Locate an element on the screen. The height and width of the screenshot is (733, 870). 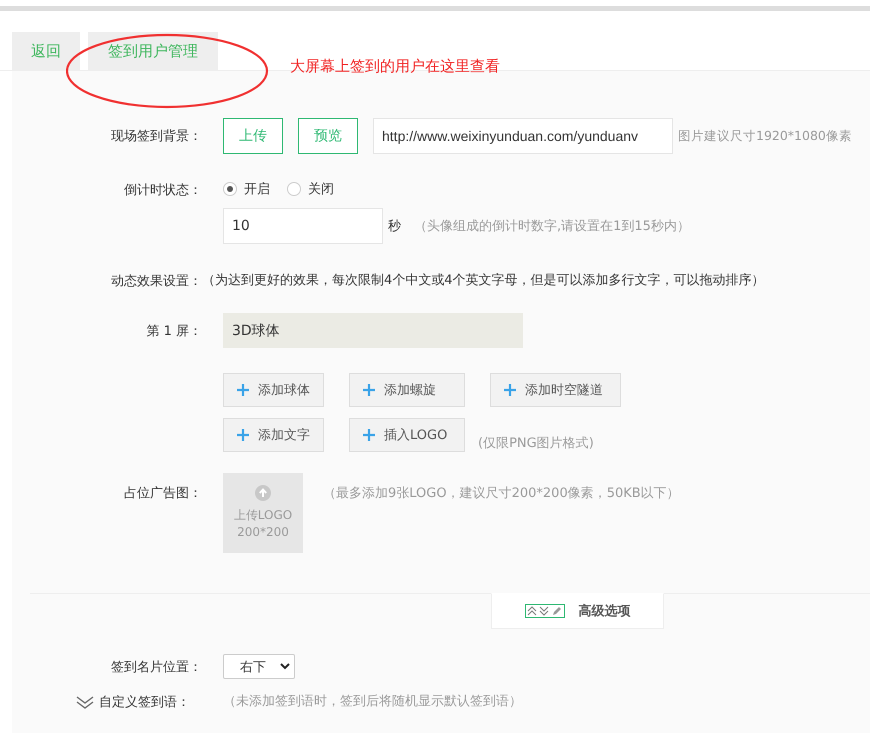
annotation-text: 大屏幕上签到的用户在这里查看 is located at coordinates (395, 66).